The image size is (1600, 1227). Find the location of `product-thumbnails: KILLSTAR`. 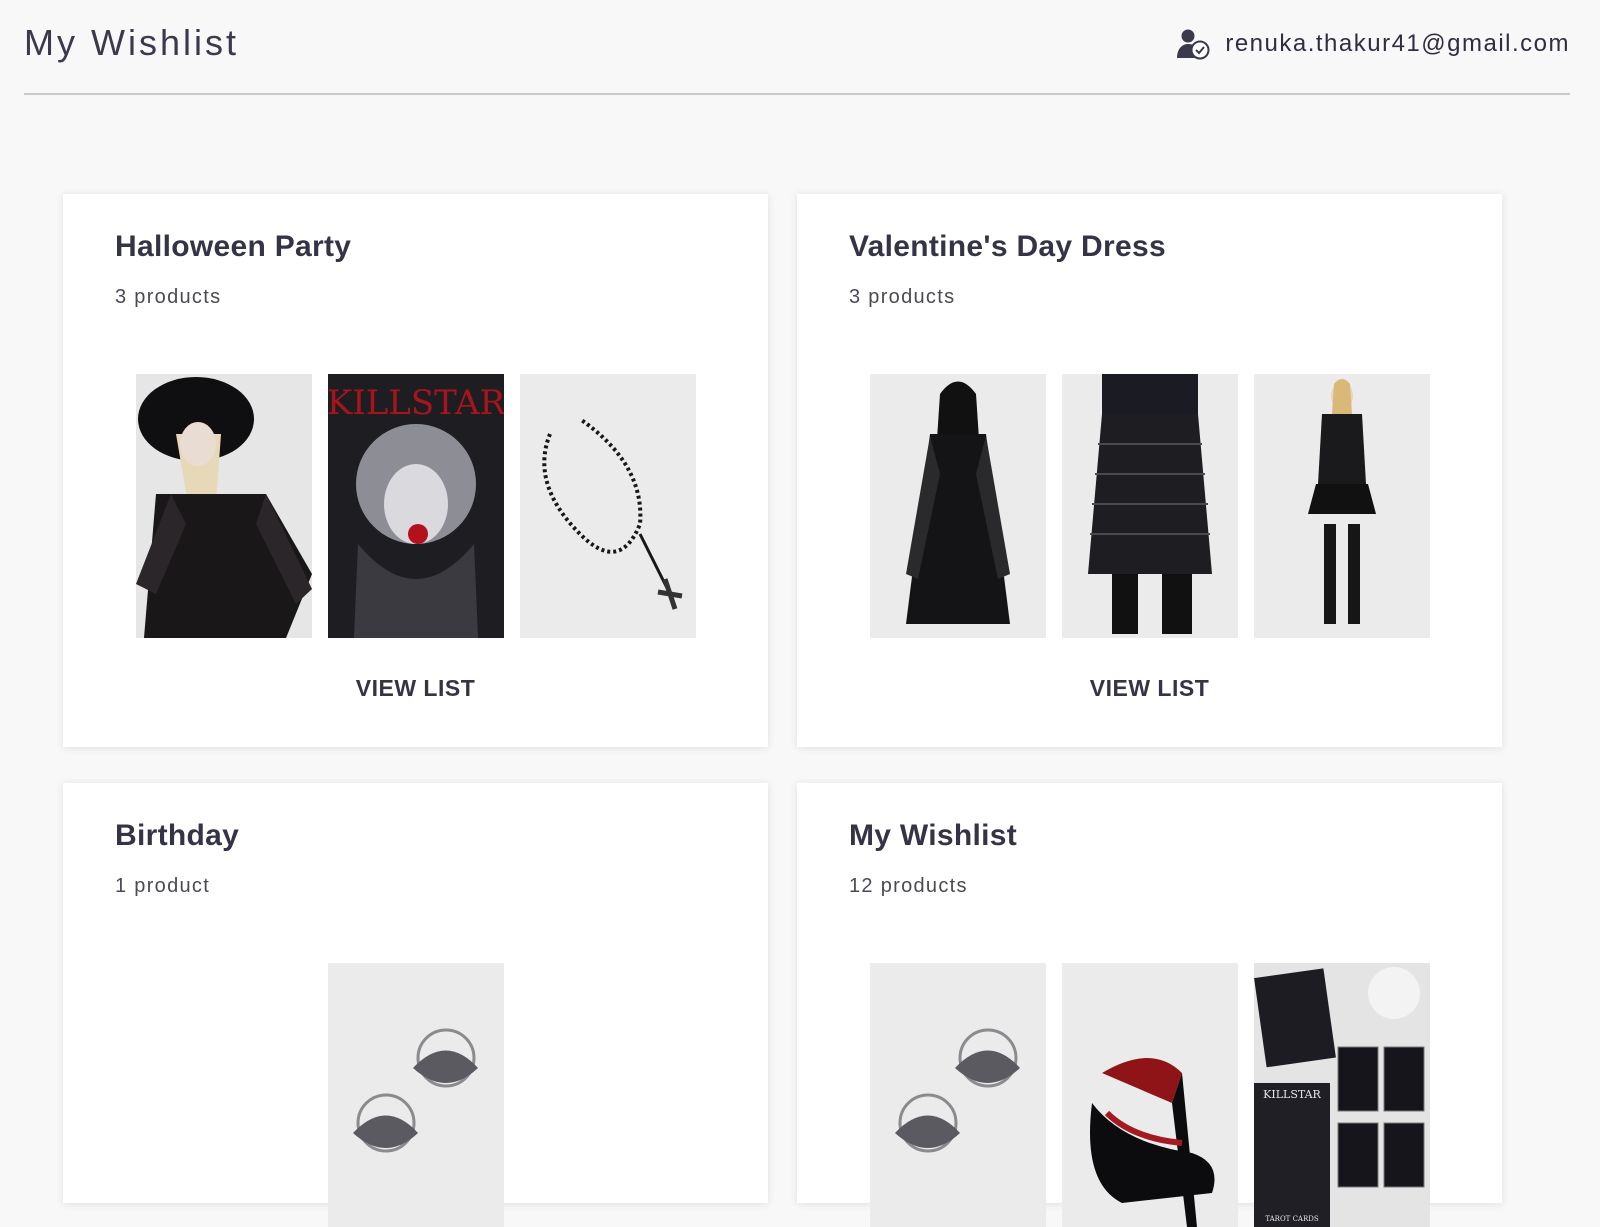

product-thumbnails: KILLSTAR is located at coordinates (415, 506).